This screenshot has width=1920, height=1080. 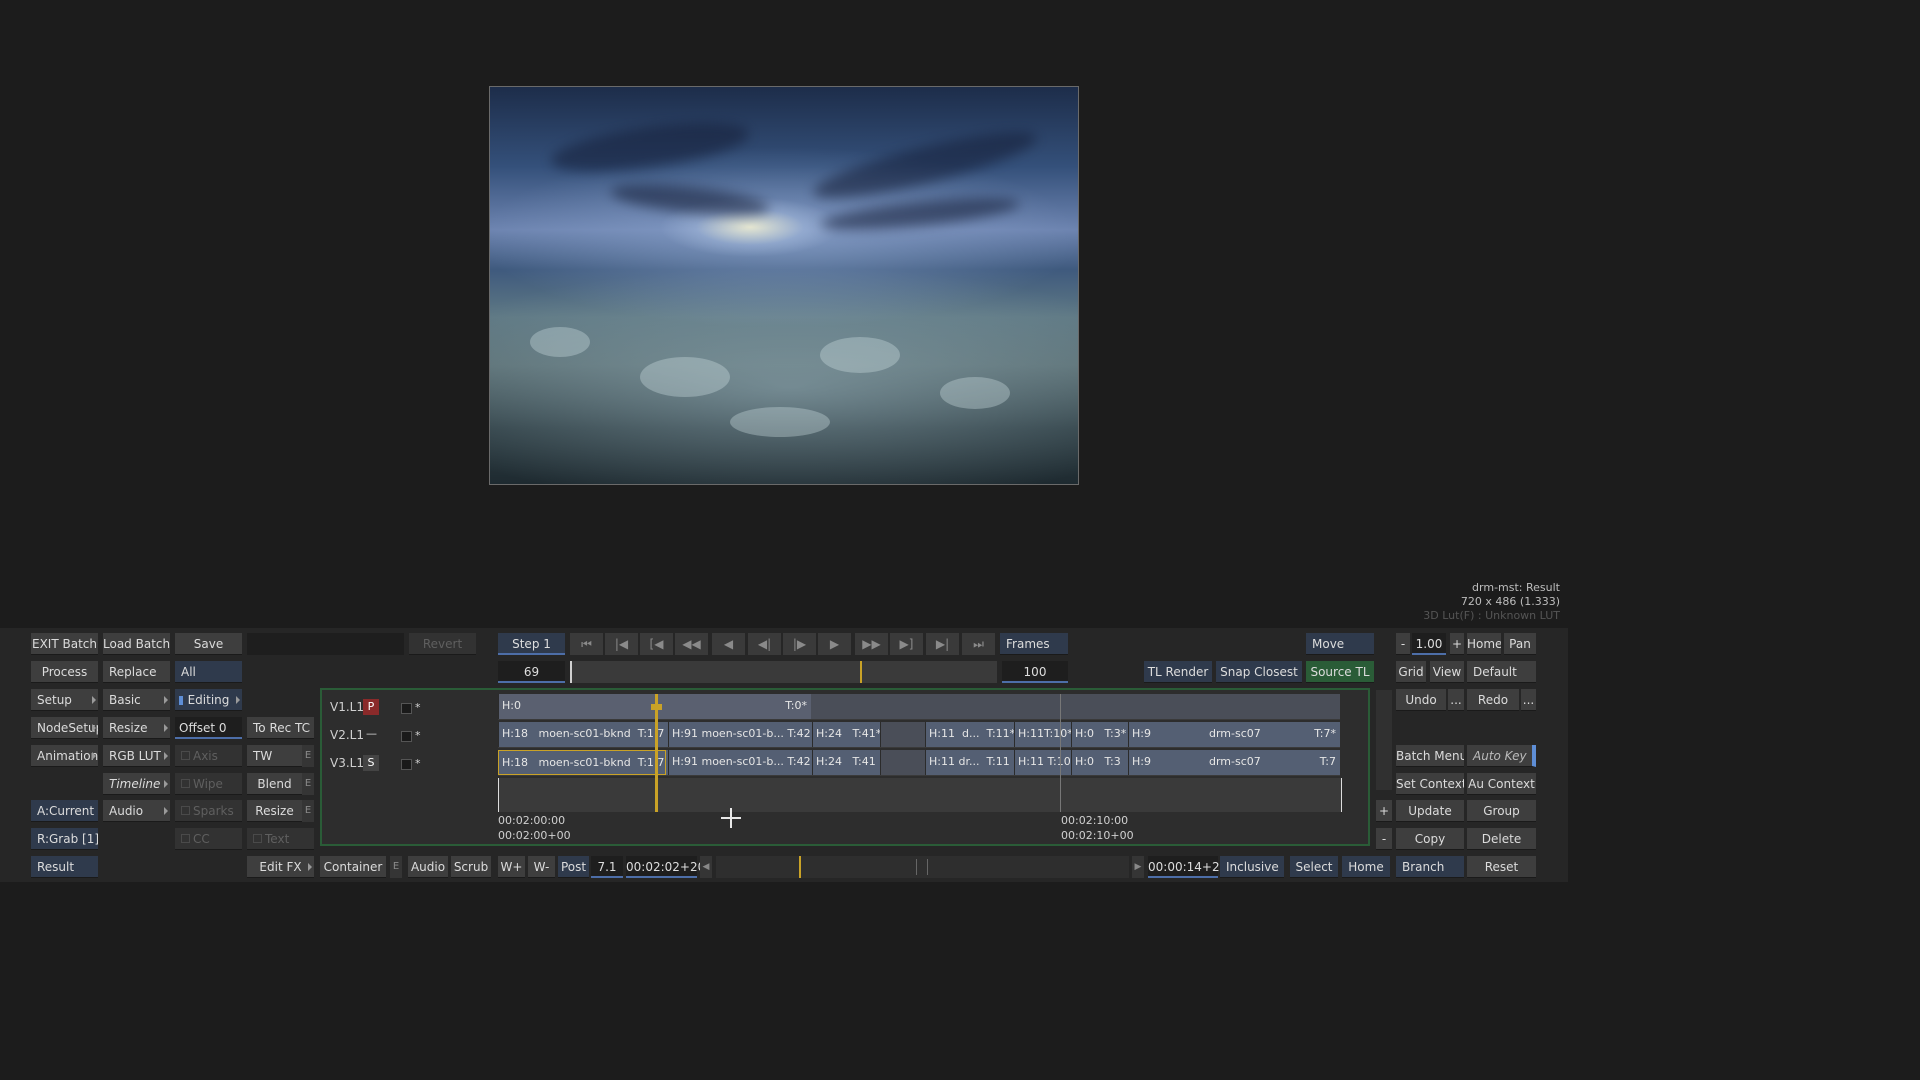 What do you see at coordinates (531, 644) in the screenshot?
I see `step-field: Step 1` at bounding box center [531, 644].